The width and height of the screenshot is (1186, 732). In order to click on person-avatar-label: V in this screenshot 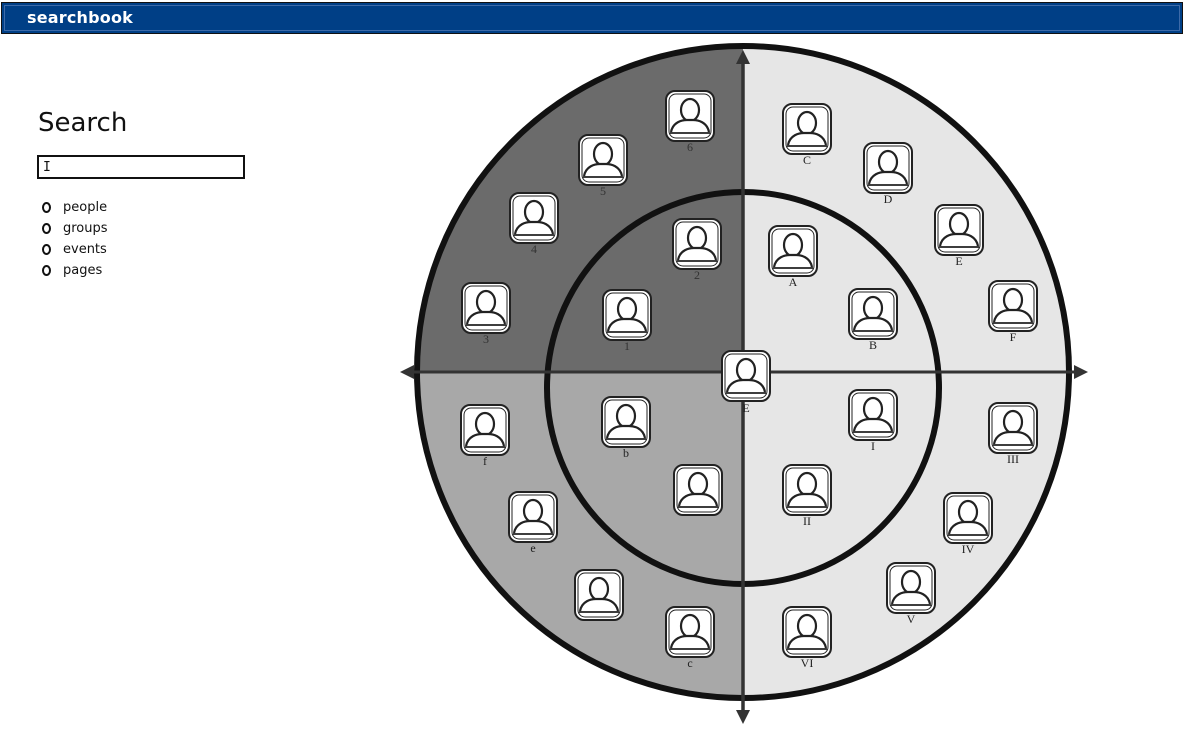, I will do `click(911, 619)`.